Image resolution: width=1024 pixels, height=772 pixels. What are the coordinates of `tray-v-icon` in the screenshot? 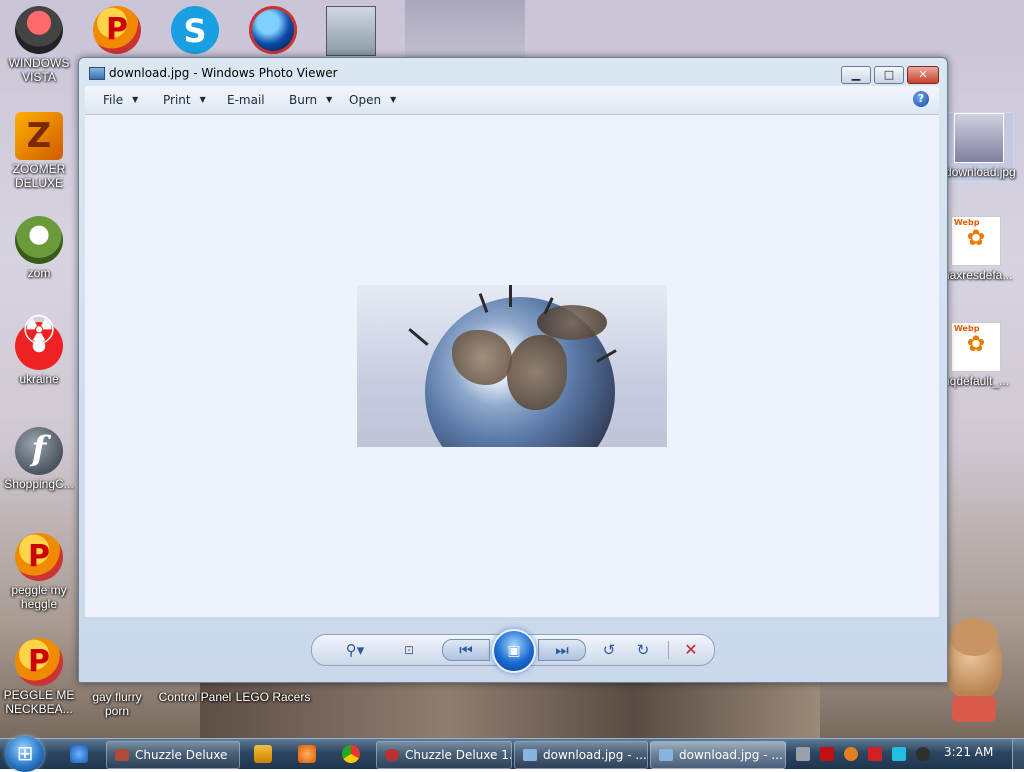 It's located at (827, 754).